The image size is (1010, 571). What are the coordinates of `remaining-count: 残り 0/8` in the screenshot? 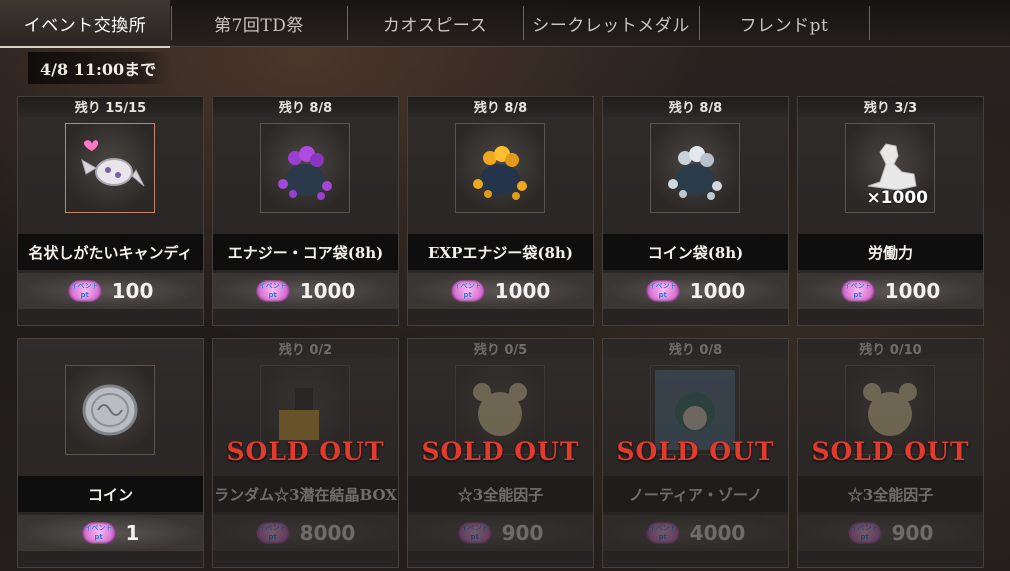 It's located at (695, 349).